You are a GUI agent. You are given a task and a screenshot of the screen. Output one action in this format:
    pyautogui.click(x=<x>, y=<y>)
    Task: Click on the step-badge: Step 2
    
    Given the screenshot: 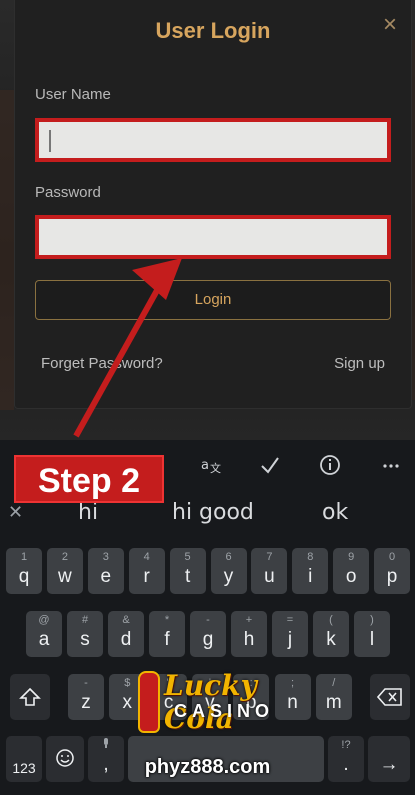 What is the action you would take?
    pyautogui.click(x=89, y=479)
    